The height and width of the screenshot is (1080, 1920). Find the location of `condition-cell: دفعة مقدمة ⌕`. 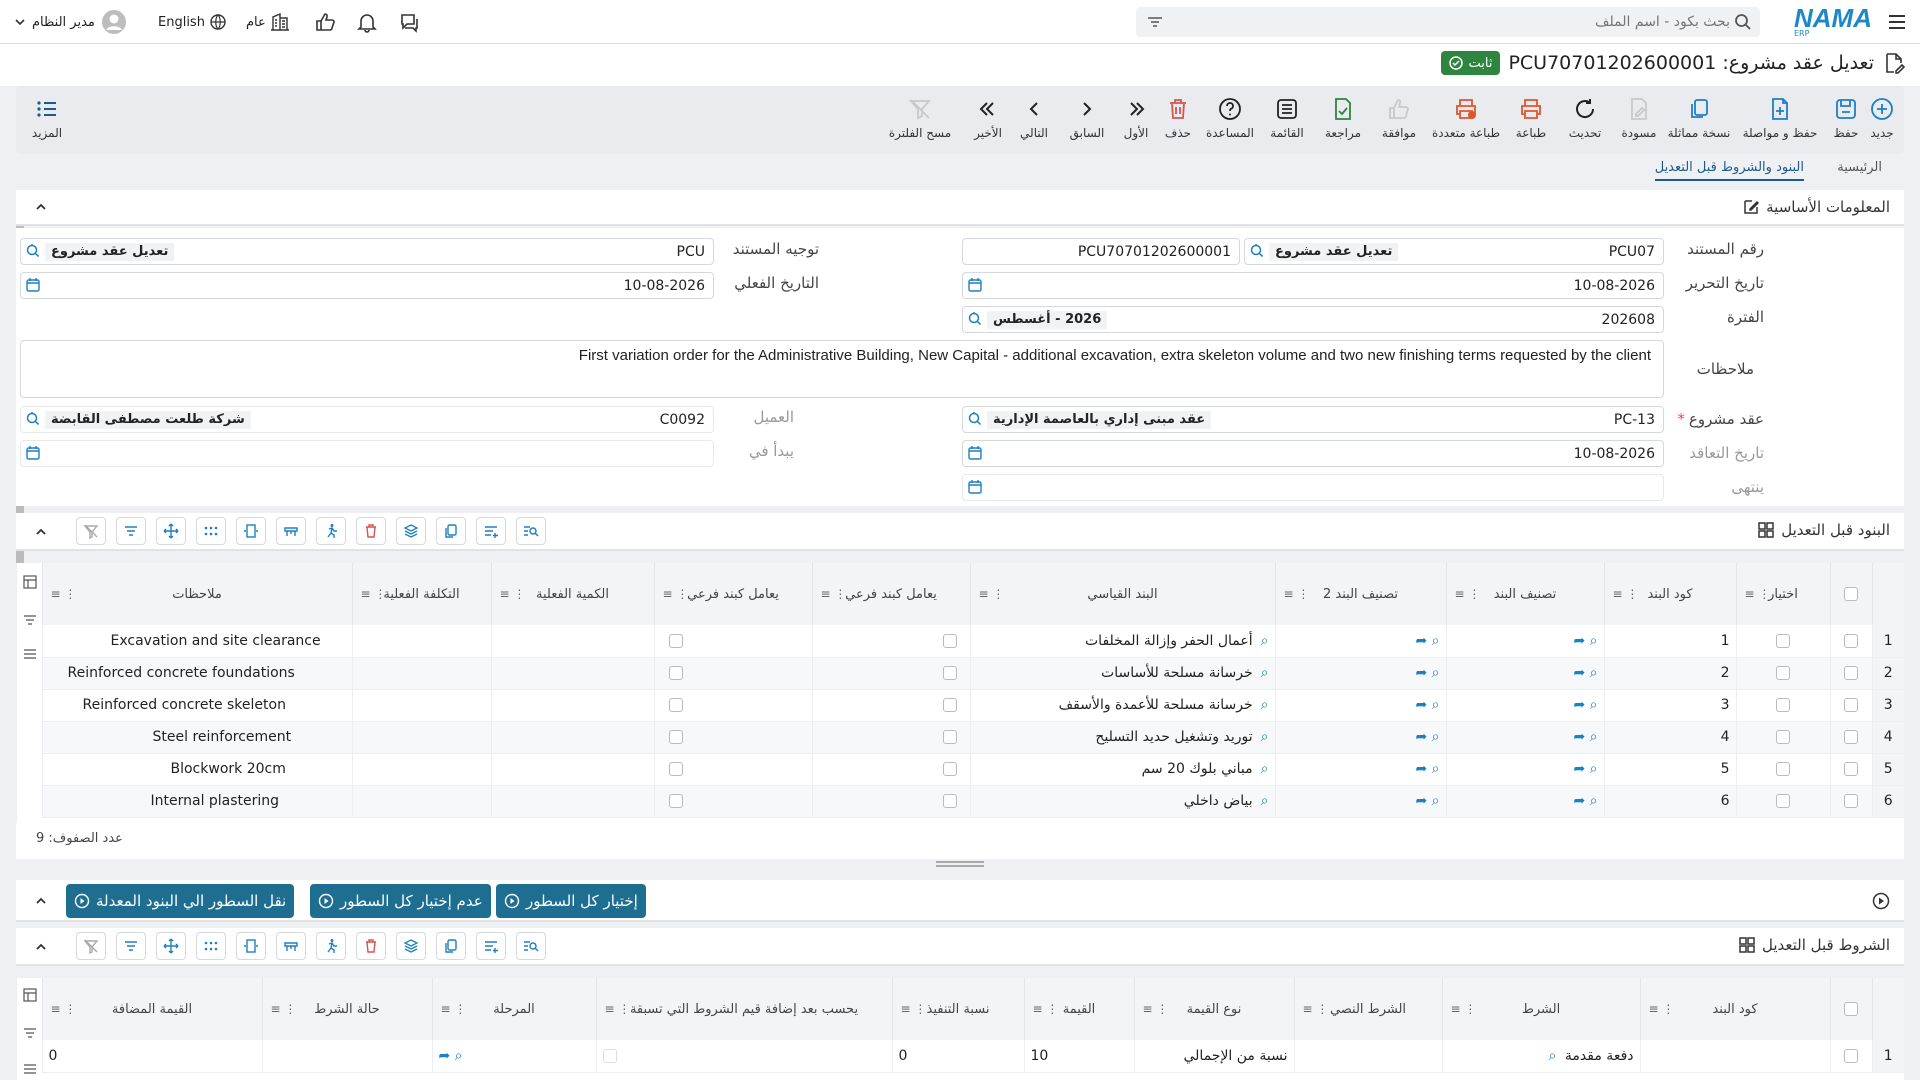

condition-cell: دفعة مقدمة ⌕ is located at coordinates (1540, 1056).